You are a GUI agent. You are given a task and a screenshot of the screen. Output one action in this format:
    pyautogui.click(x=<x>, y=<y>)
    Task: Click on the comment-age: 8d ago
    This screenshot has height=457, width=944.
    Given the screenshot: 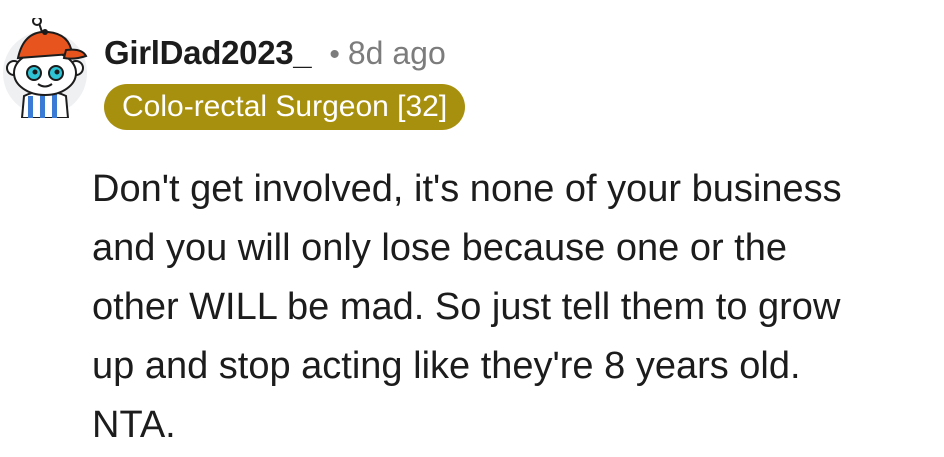 What is the action you would take?
    pyautogui.click(x=397, y=53)
    